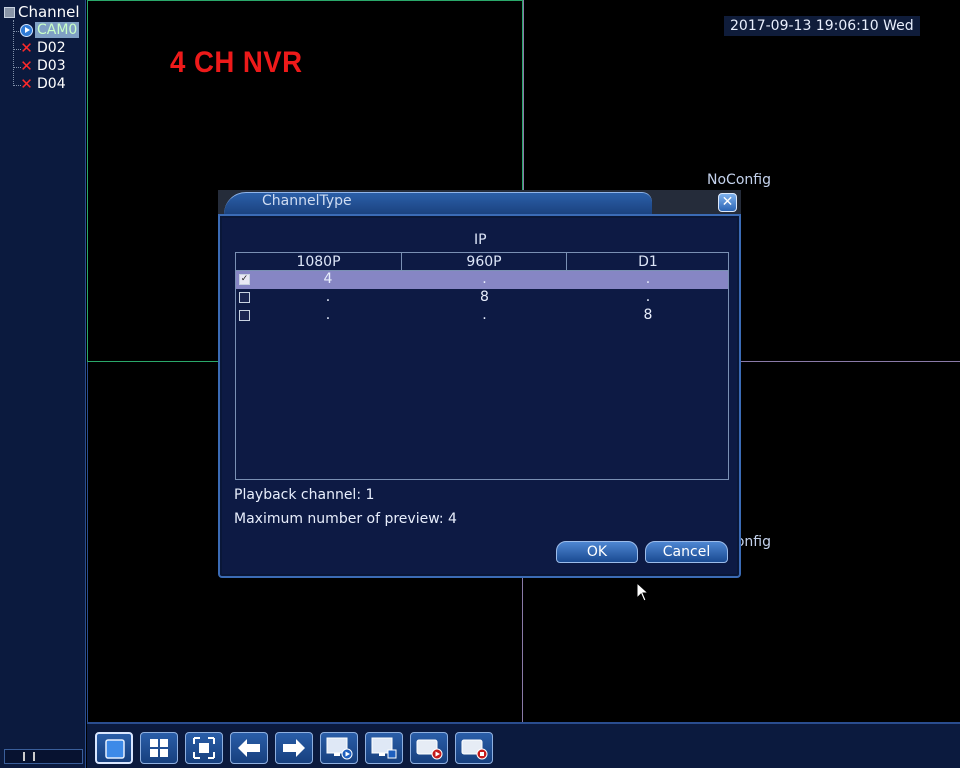 Image resolution: width=960 pixels, height=768 pixels. What do you see at coordinates (307, 201) in the screenshot?
I see `dialog-title: ChannelType` at bounding box center [307, 201].